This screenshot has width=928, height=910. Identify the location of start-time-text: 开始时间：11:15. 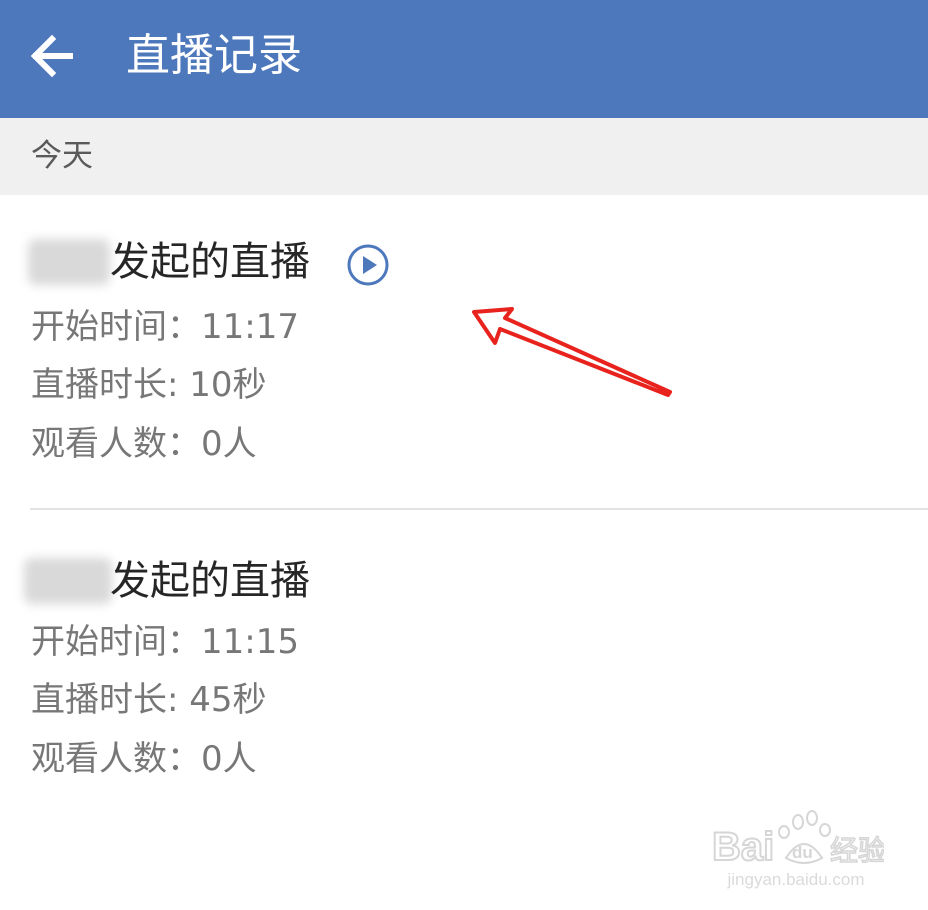
(165, 642).